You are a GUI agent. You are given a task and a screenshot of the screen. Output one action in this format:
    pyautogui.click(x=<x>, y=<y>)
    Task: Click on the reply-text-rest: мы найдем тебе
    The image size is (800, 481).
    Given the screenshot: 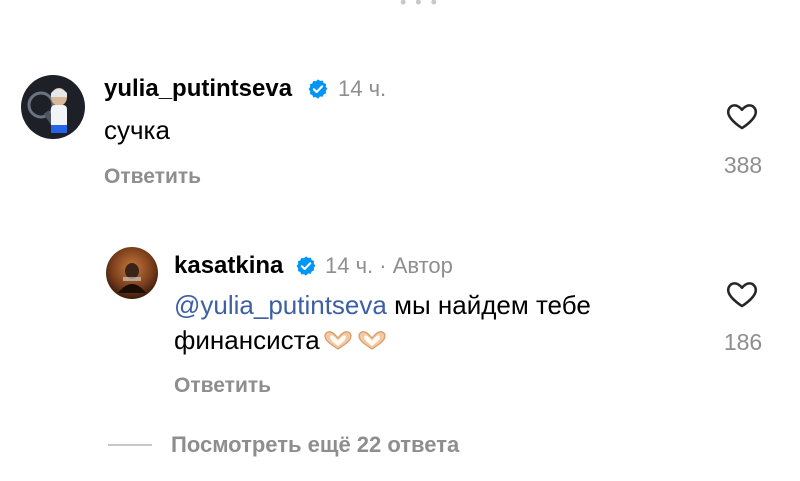 What is the action you would take?
    pyautogui.click(x=488, y=305)
    